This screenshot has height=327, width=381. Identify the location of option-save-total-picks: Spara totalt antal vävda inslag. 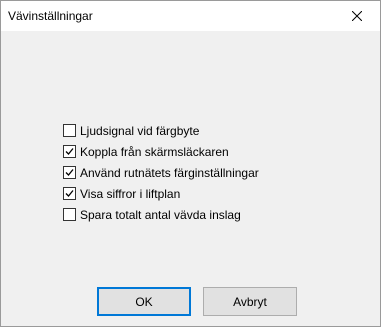
(161, 214).